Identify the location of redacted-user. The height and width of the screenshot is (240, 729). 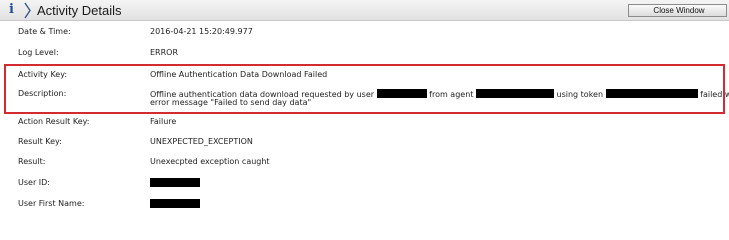
(401, 93).